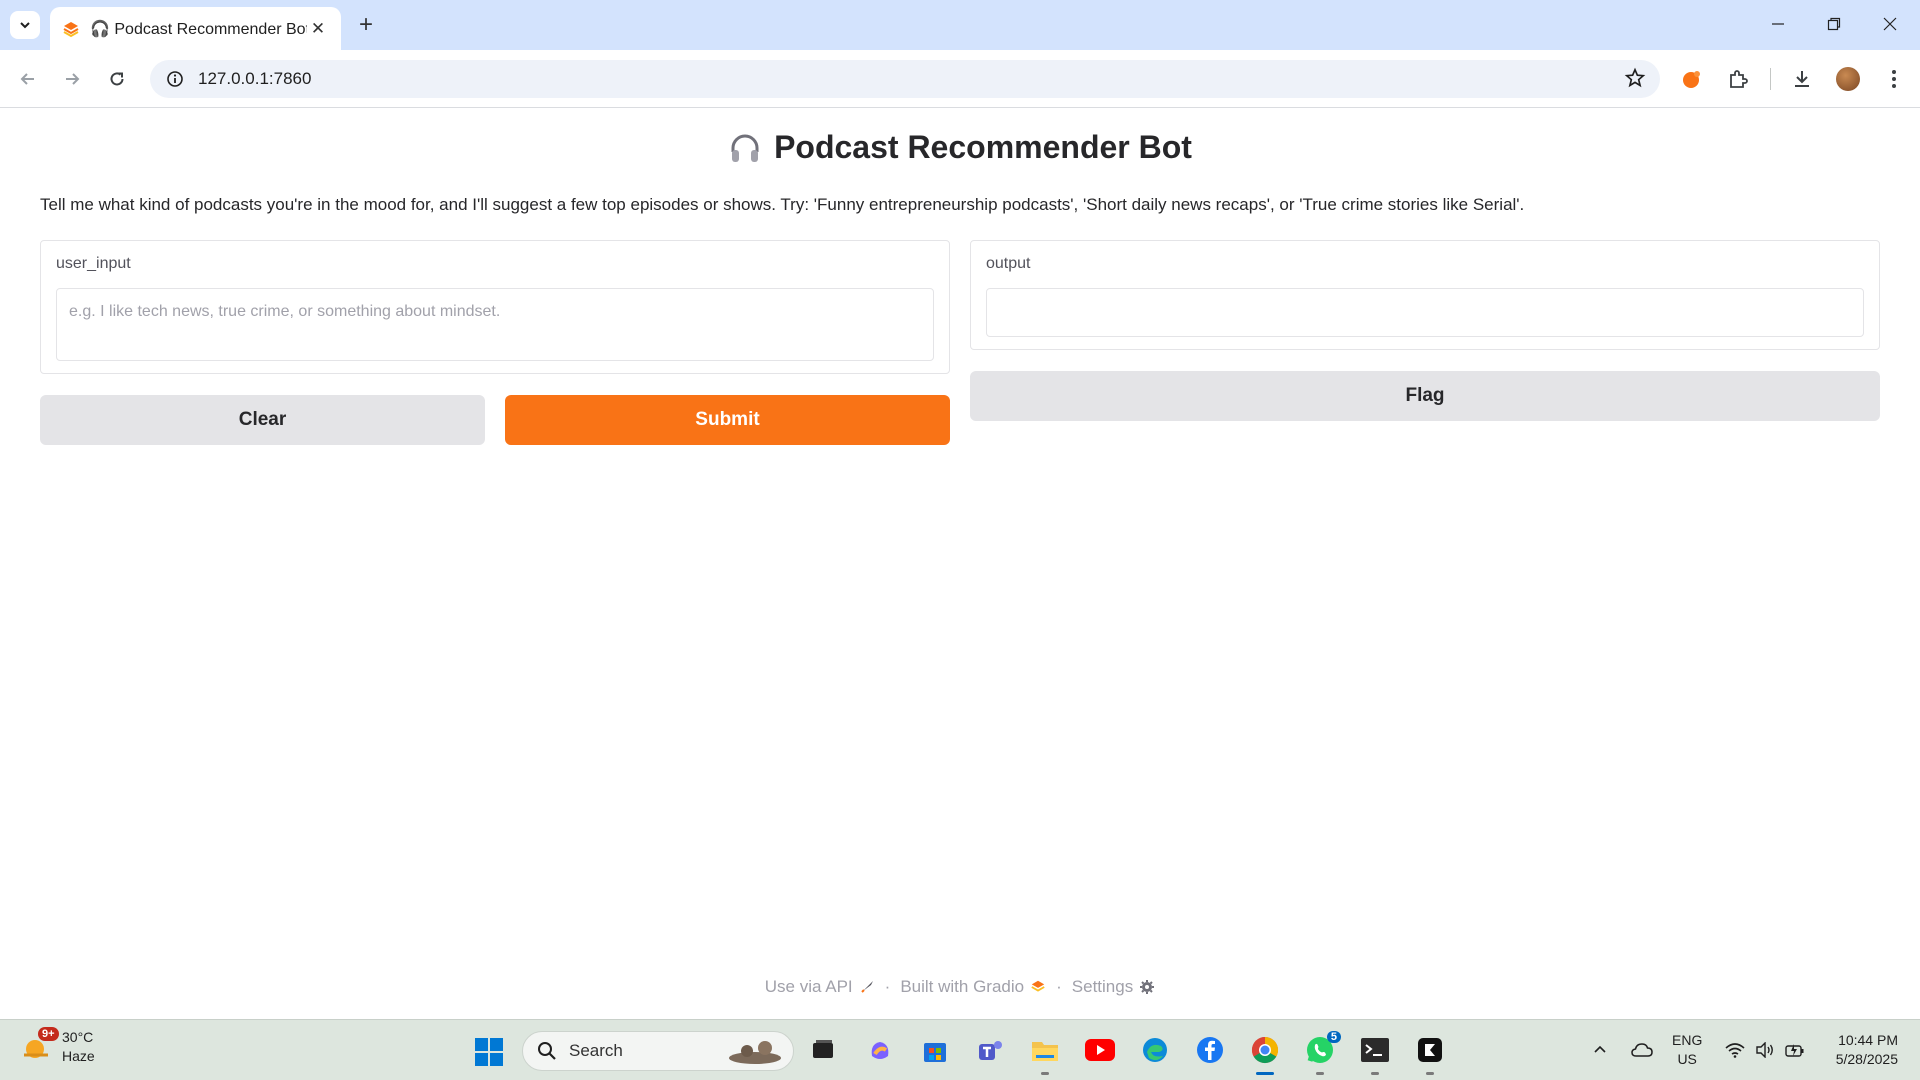  I want to click on arrow-right-icon, so click(73, 79).